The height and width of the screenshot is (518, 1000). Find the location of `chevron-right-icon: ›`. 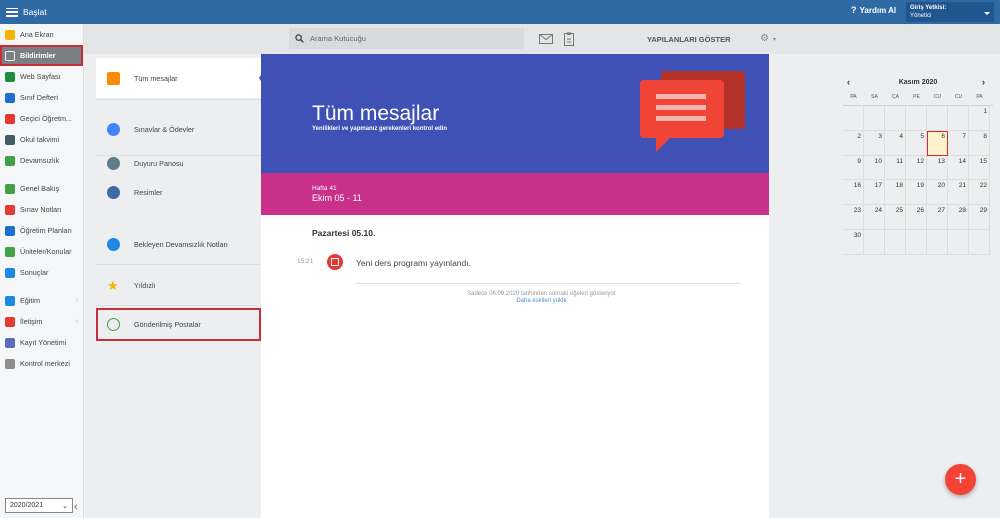

chevron-right-icon: › is located at coordinates (76, 321).